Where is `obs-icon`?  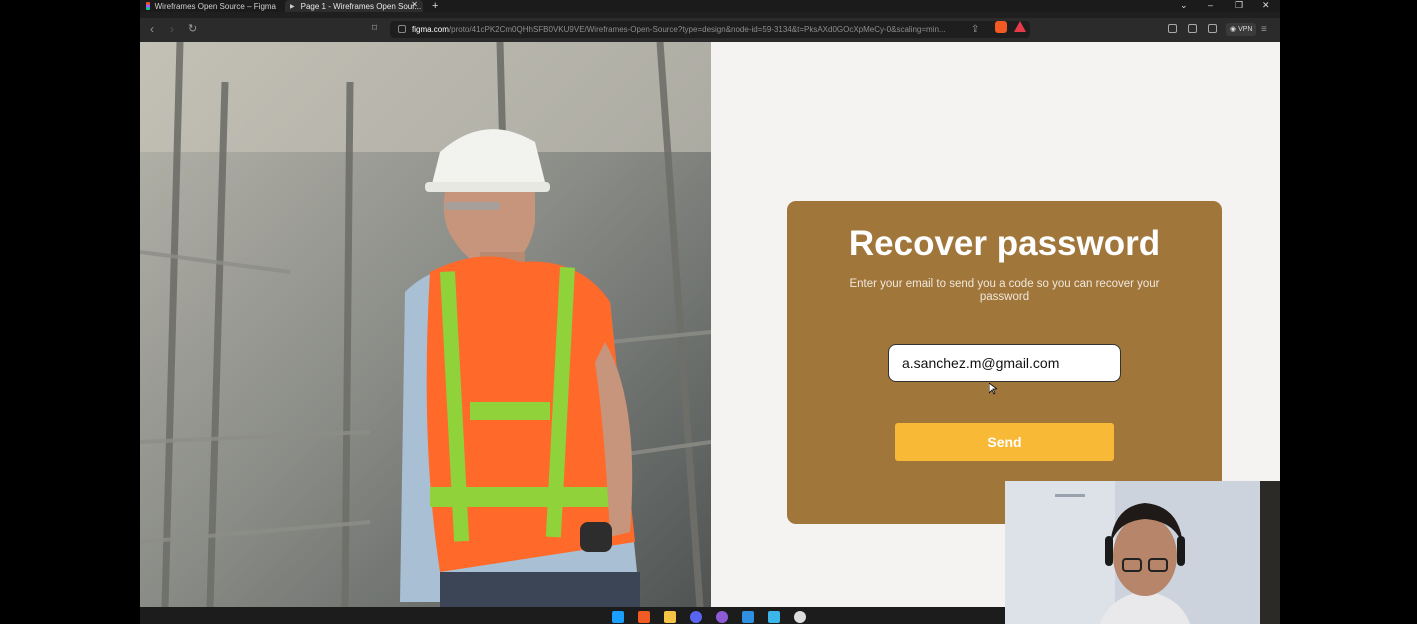 obs-icon is located at coordinates (722, 617).